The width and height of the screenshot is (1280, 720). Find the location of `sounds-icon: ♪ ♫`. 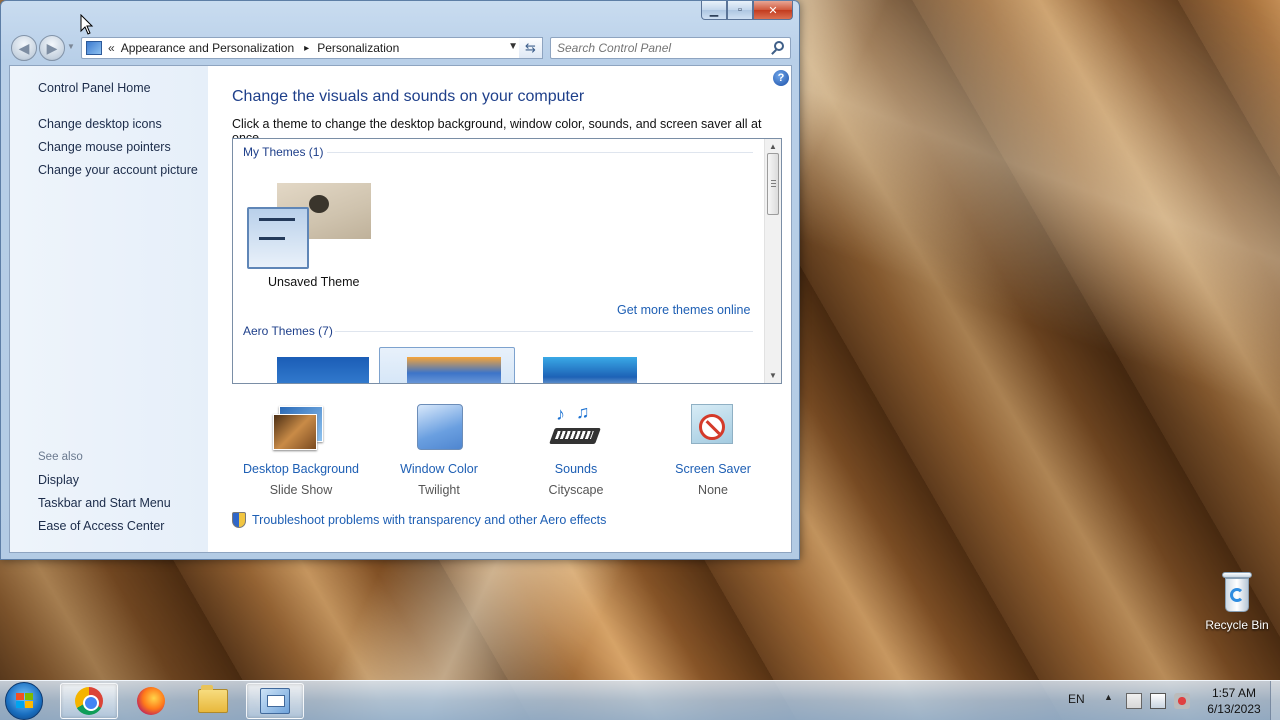

sounds-icon: ♪ ♫ is located at coordinates (576, 429).